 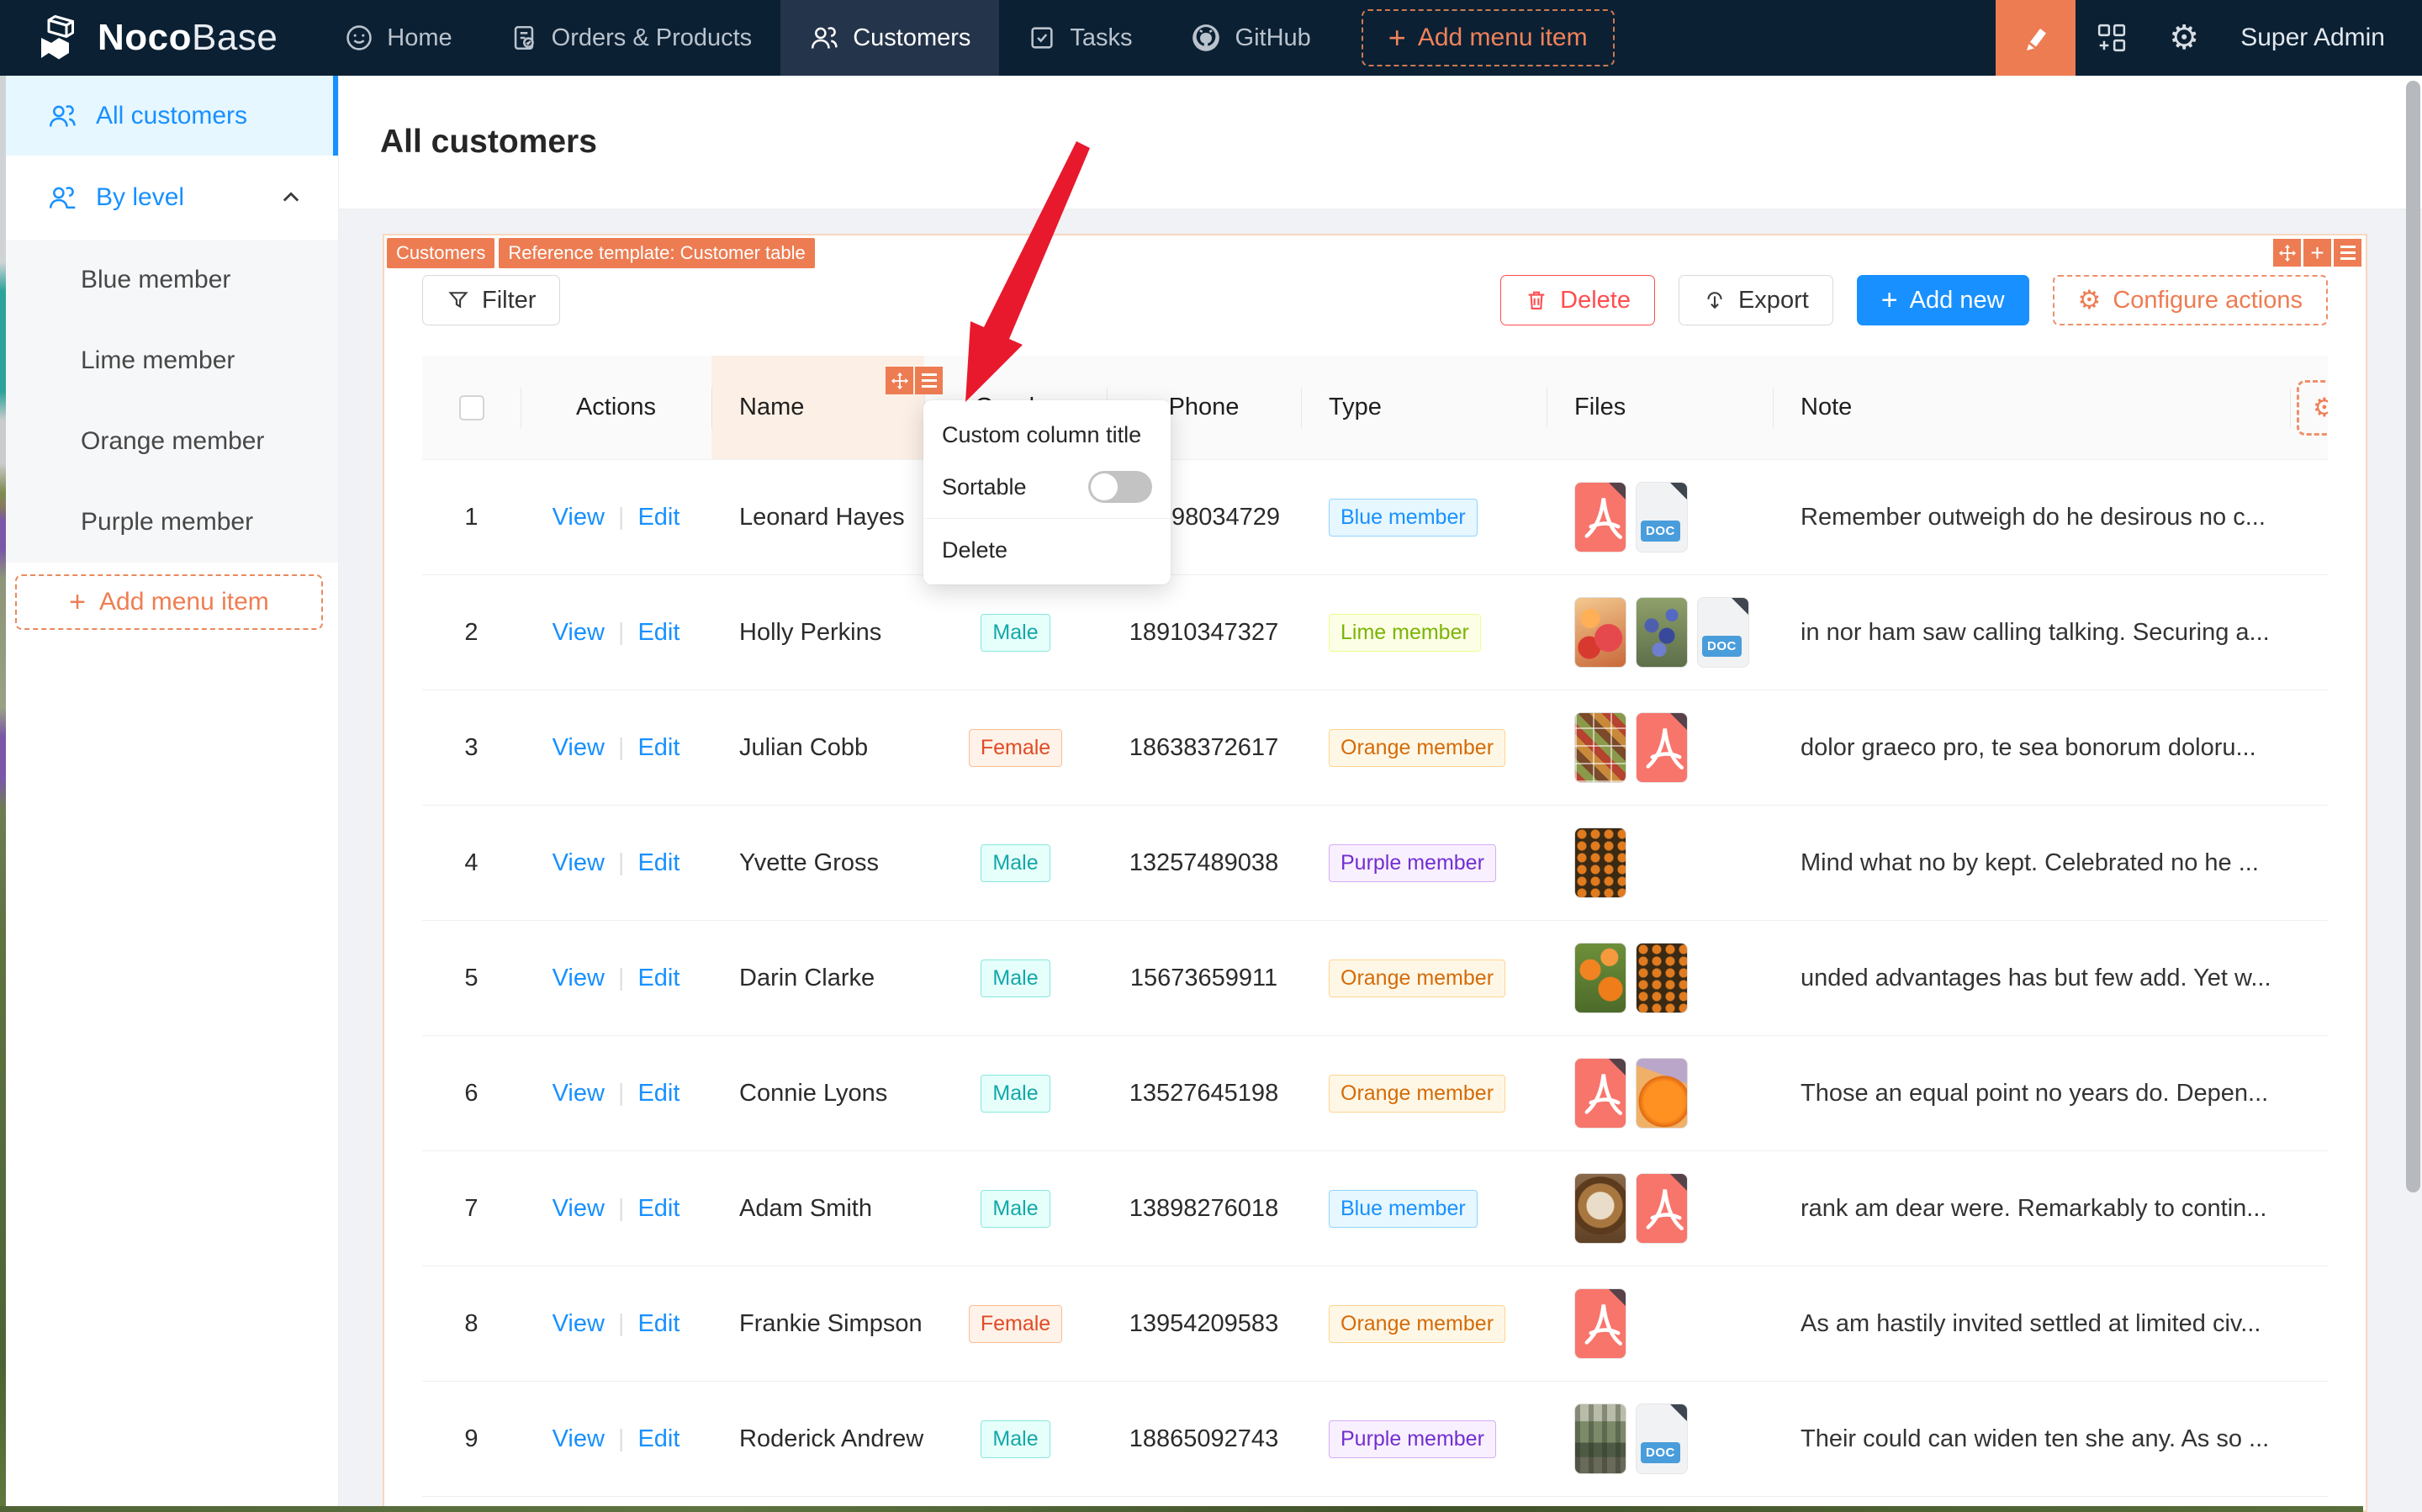 I want to click on sidebar-item-purple-member: Purple member, so click(x=169, y=522).